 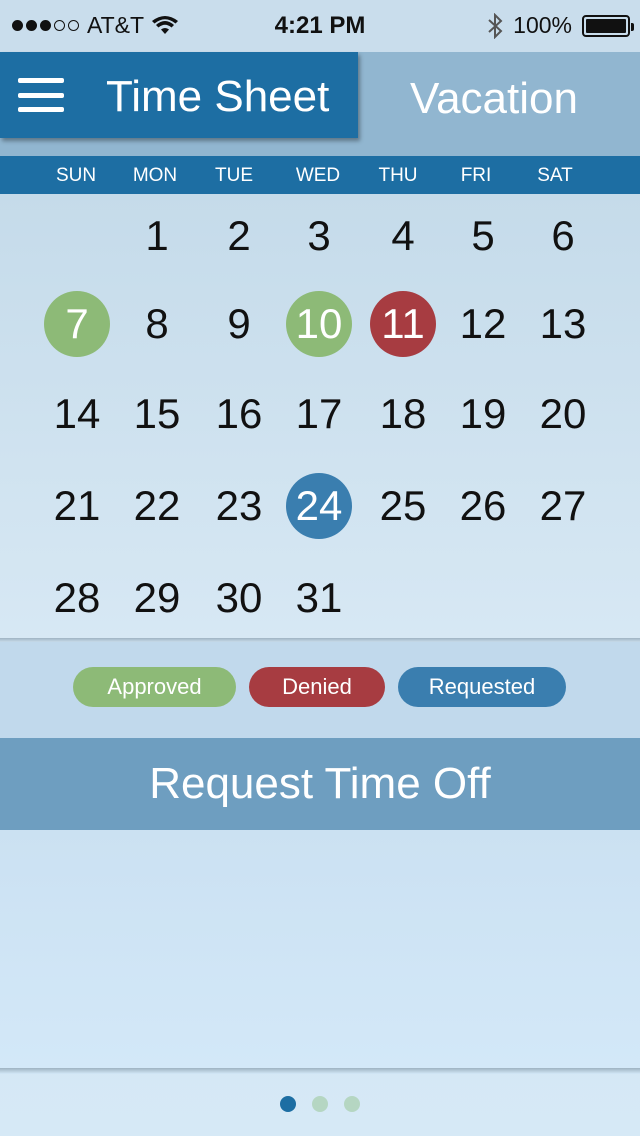 I want to click on status-bar: AT&T 4:21 PM 100%, so click(x=320, y=26).